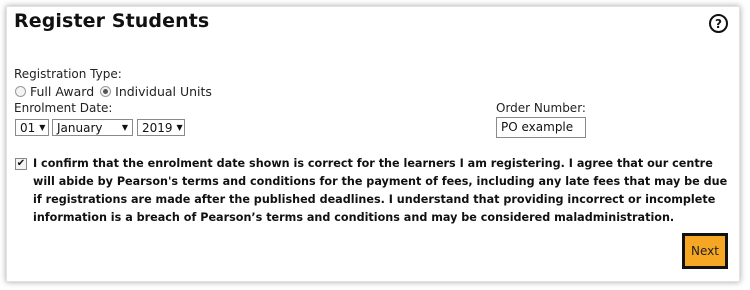 Image resolution: width=750 pixels, height=290 pixels. What do you see at coordinates (68, 74) in the screenshot?
I see `registration-type-label: Registration Type:` at bounding box center [68, 74].